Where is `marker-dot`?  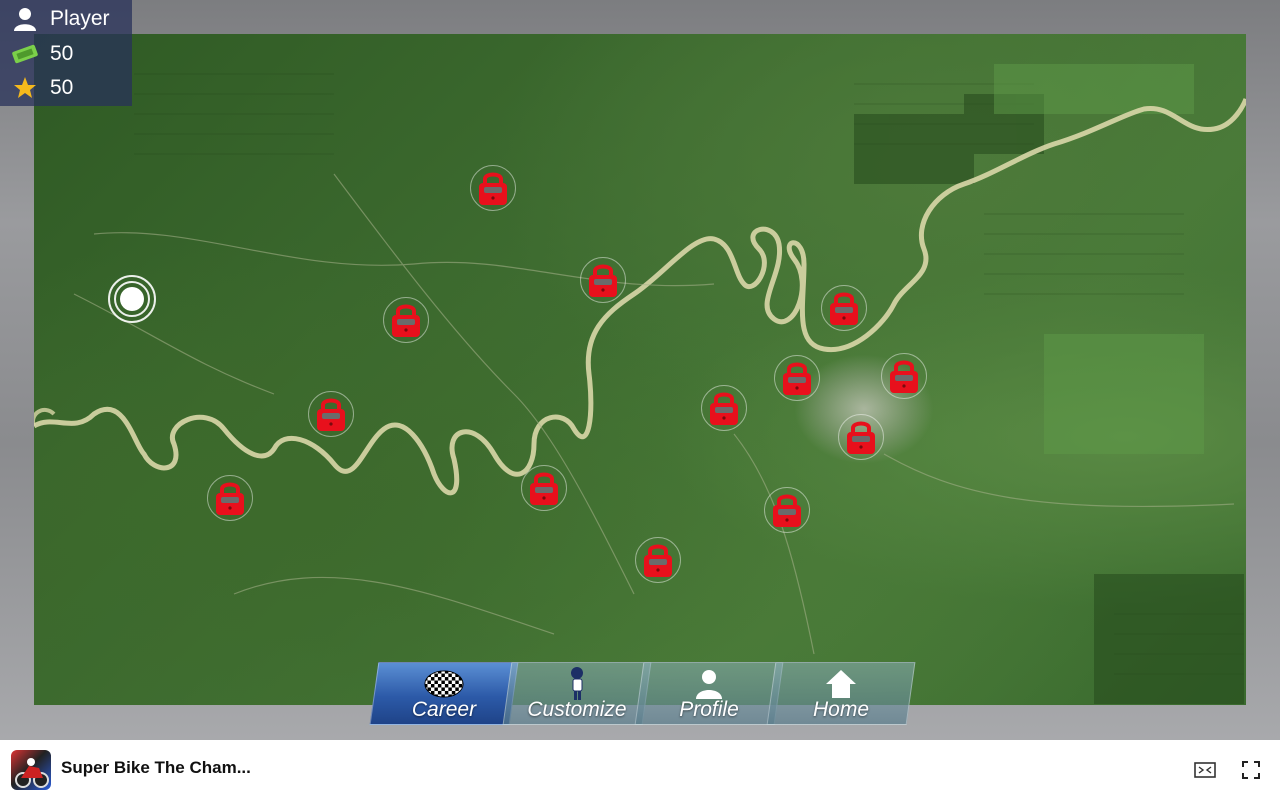
marker-dot is located at coordinates (132, 299).